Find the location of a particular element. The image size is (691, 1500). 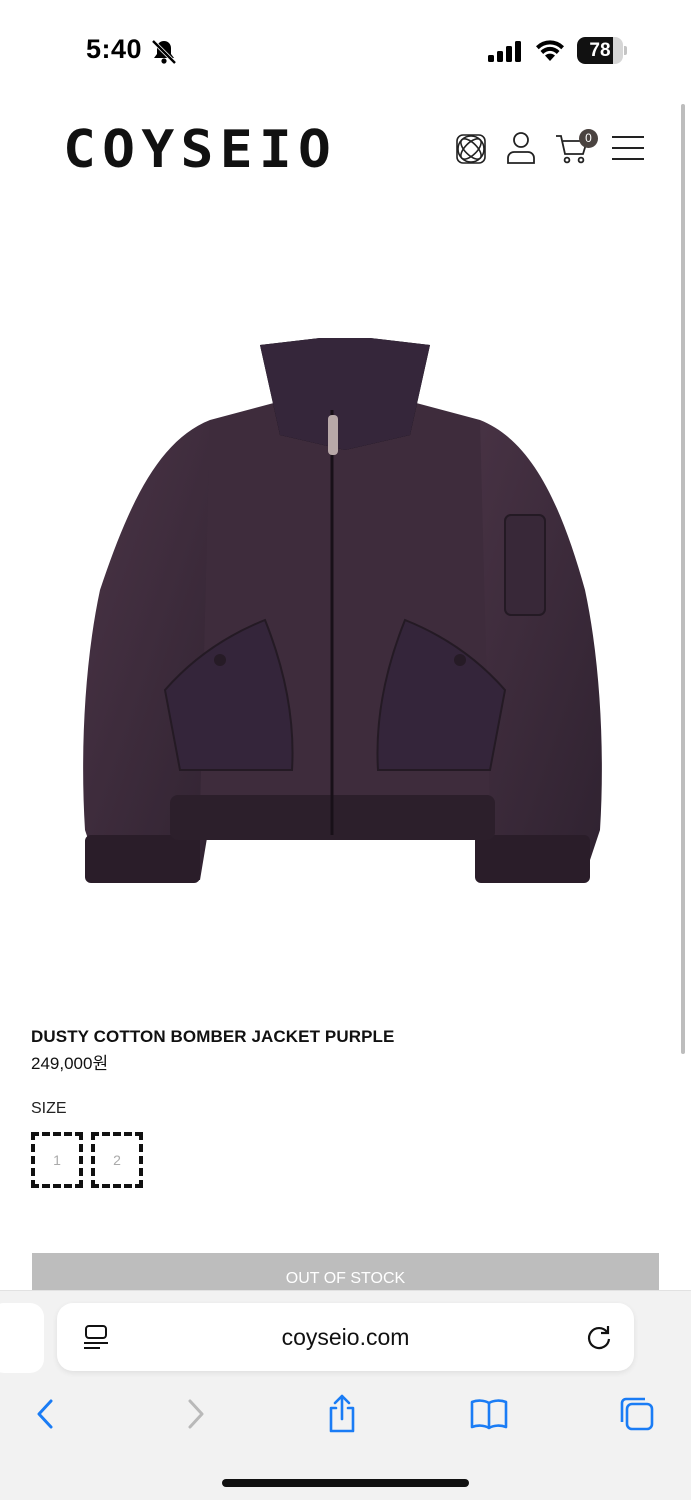

back-icon is located at coordinates (45, 1414).